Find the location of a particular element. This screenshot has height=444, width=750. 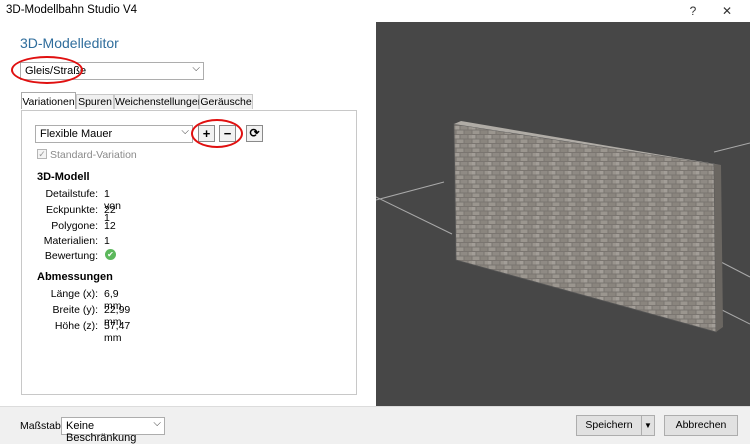

tab-weichenstellungen: Weichenstellungen is located at coordinates (159, 101).